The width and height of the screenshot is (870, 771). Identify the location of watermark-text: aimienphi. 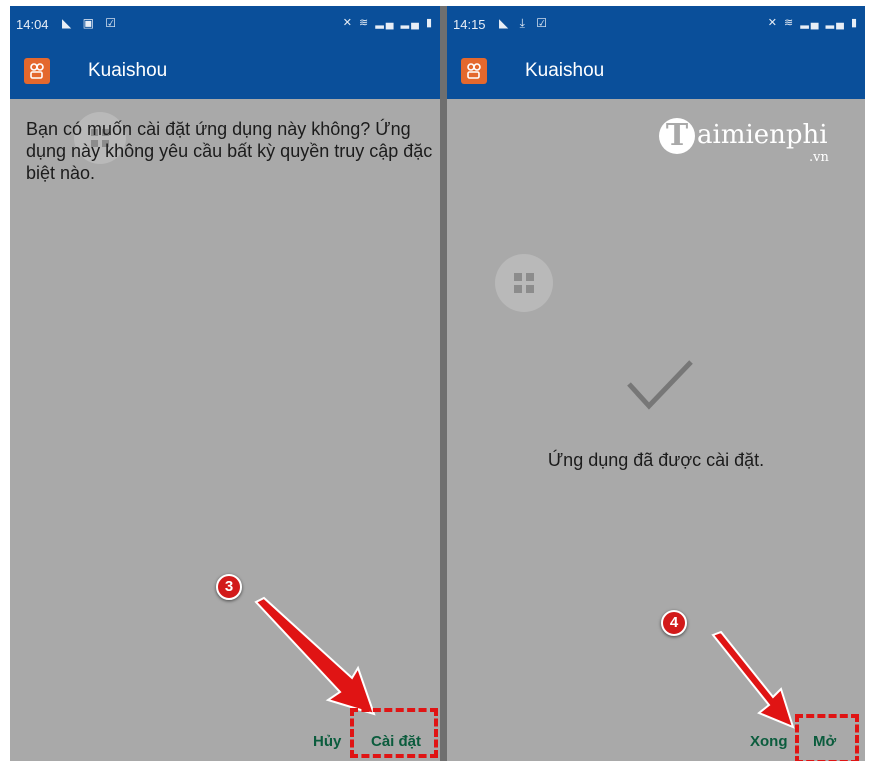
(762, 135).